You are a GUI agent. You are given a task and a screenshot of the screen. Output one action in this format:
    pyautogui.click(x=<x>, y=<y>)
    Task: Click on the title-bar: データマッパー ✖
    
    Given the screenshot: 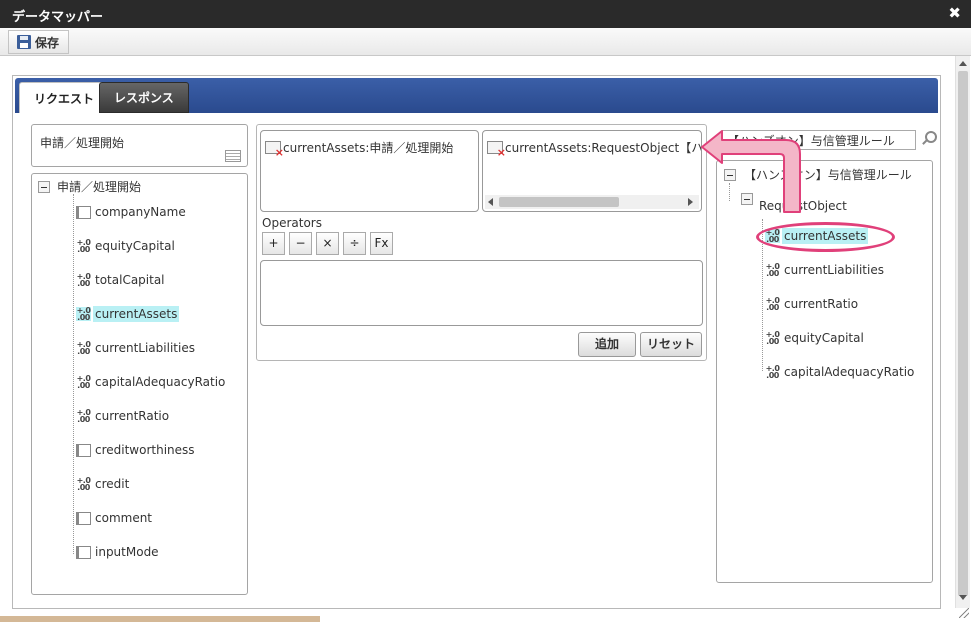 What is the action you would take?
    pyautogui.click(x=485, y=14)
    